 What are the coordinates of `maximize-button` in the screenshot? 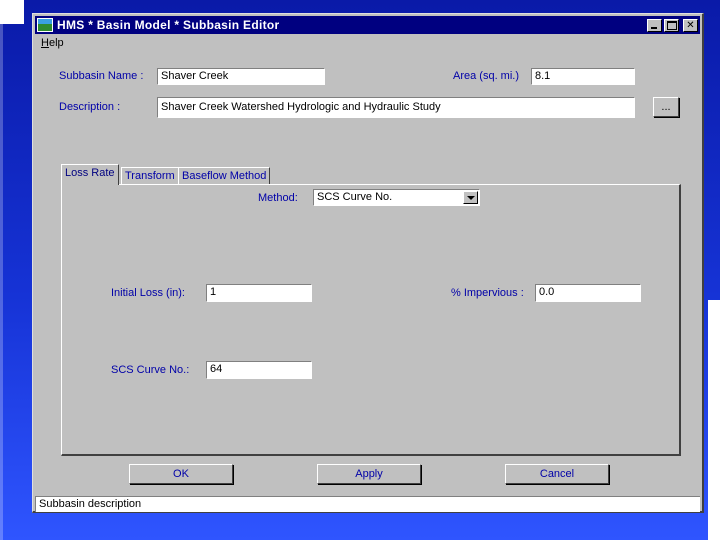 It's located at (671, 25).